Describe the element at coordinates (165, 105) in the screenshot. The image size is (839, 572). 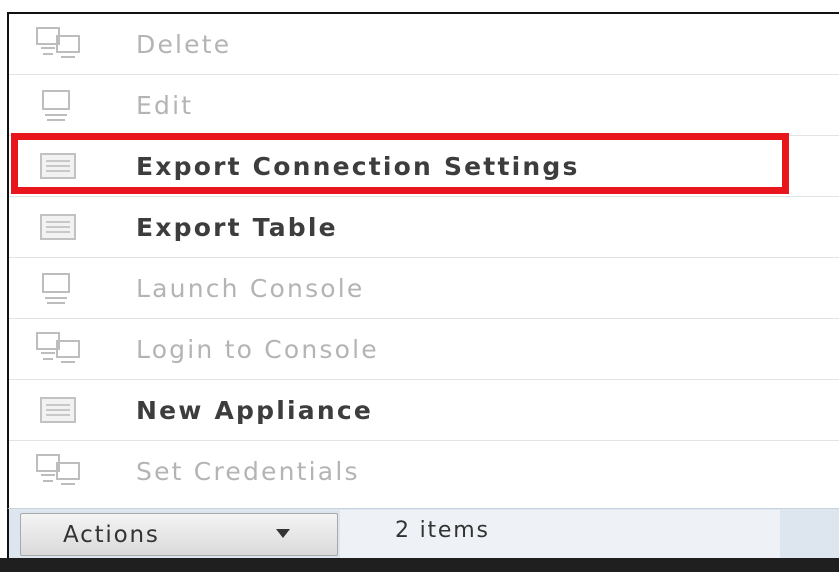
I see `menu-item-label: Edit` at that location.